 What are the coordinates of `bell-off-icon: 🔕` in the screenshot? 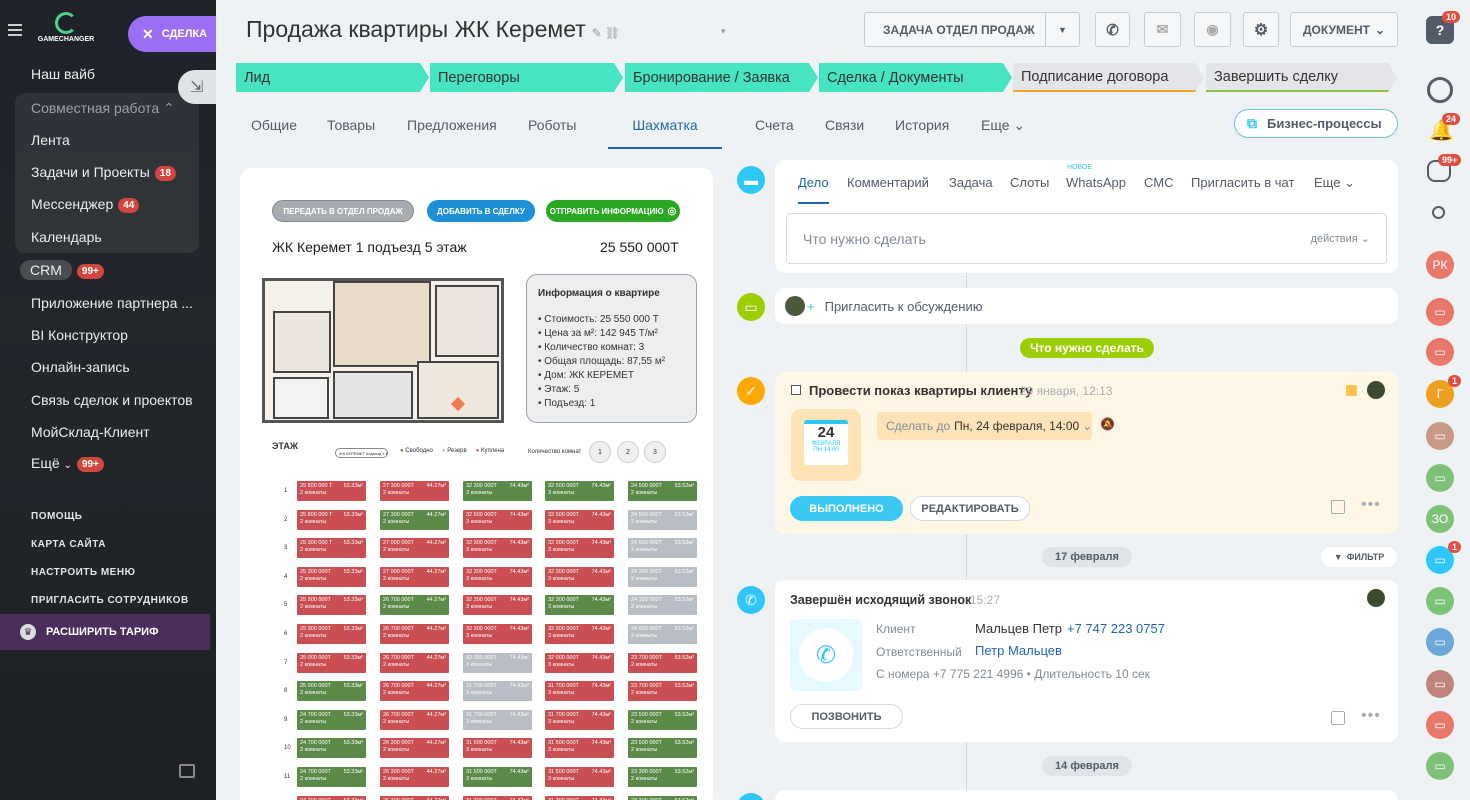 It's located at (1107, 424).